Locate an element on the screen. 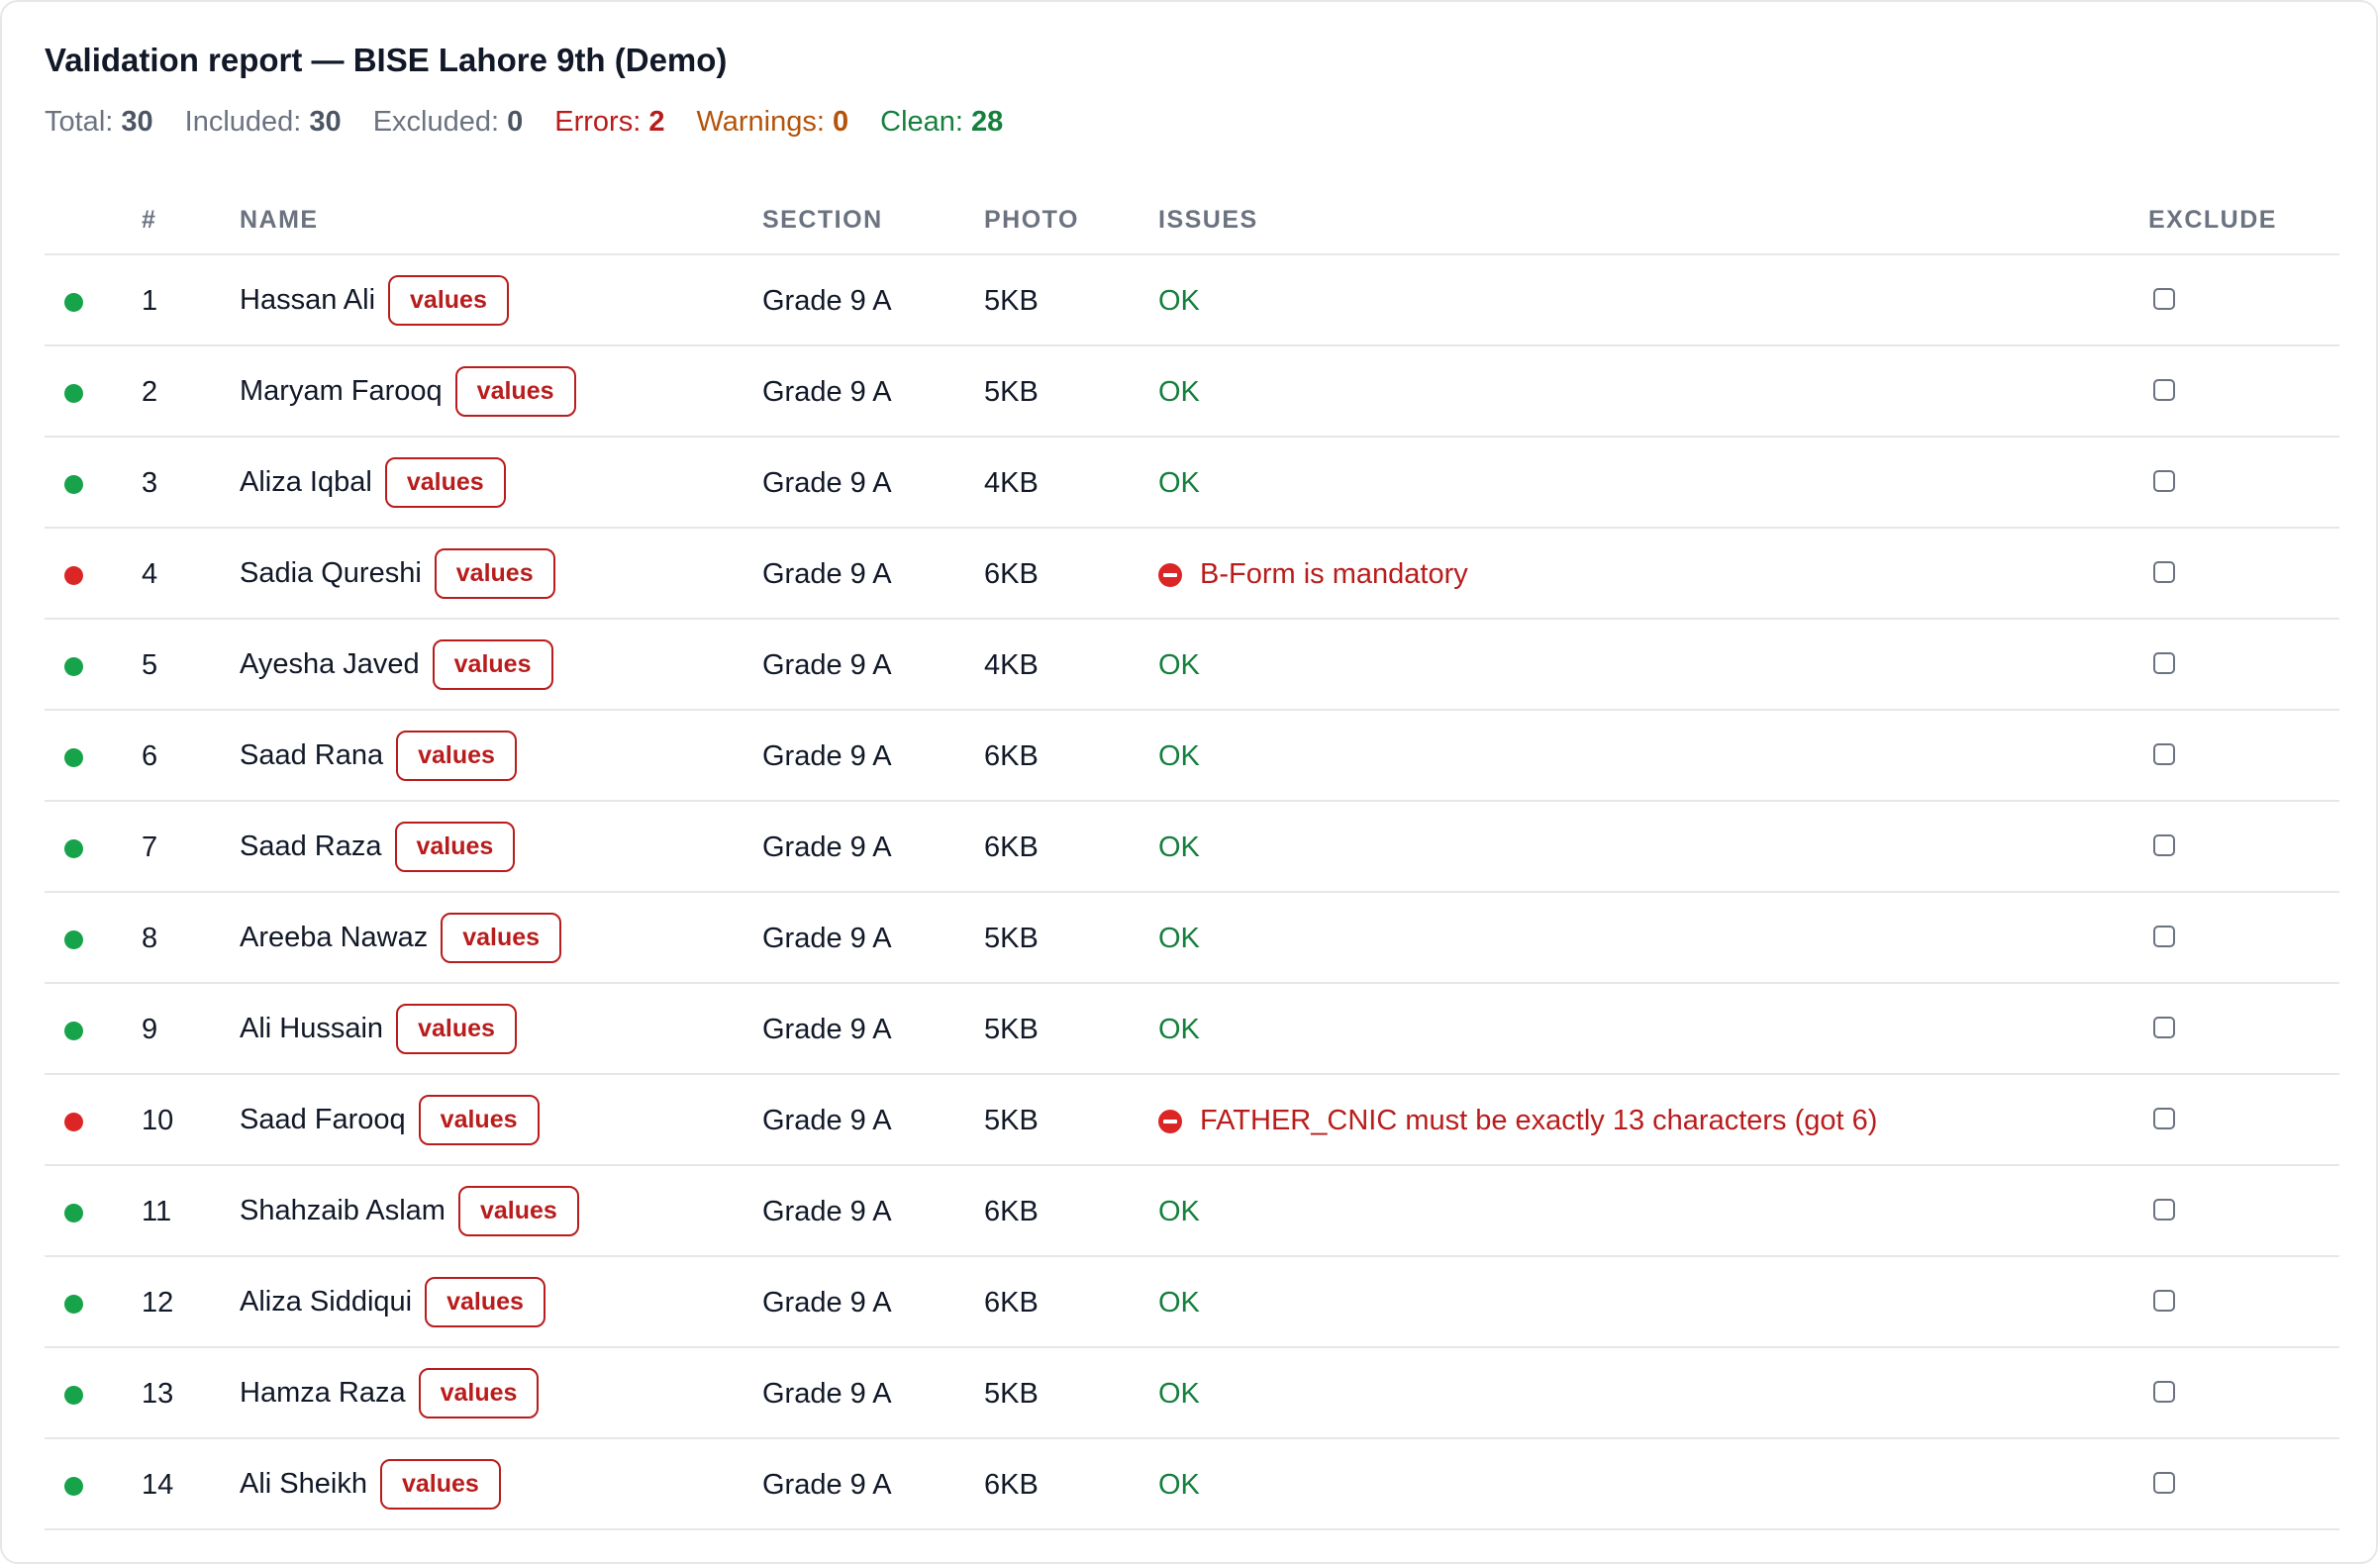 This screenshot has width=2380, height=1564. table-header: # NAME SECTION PHOTO ISSUES EXCLUDE is located at coordinates (1192, 222).